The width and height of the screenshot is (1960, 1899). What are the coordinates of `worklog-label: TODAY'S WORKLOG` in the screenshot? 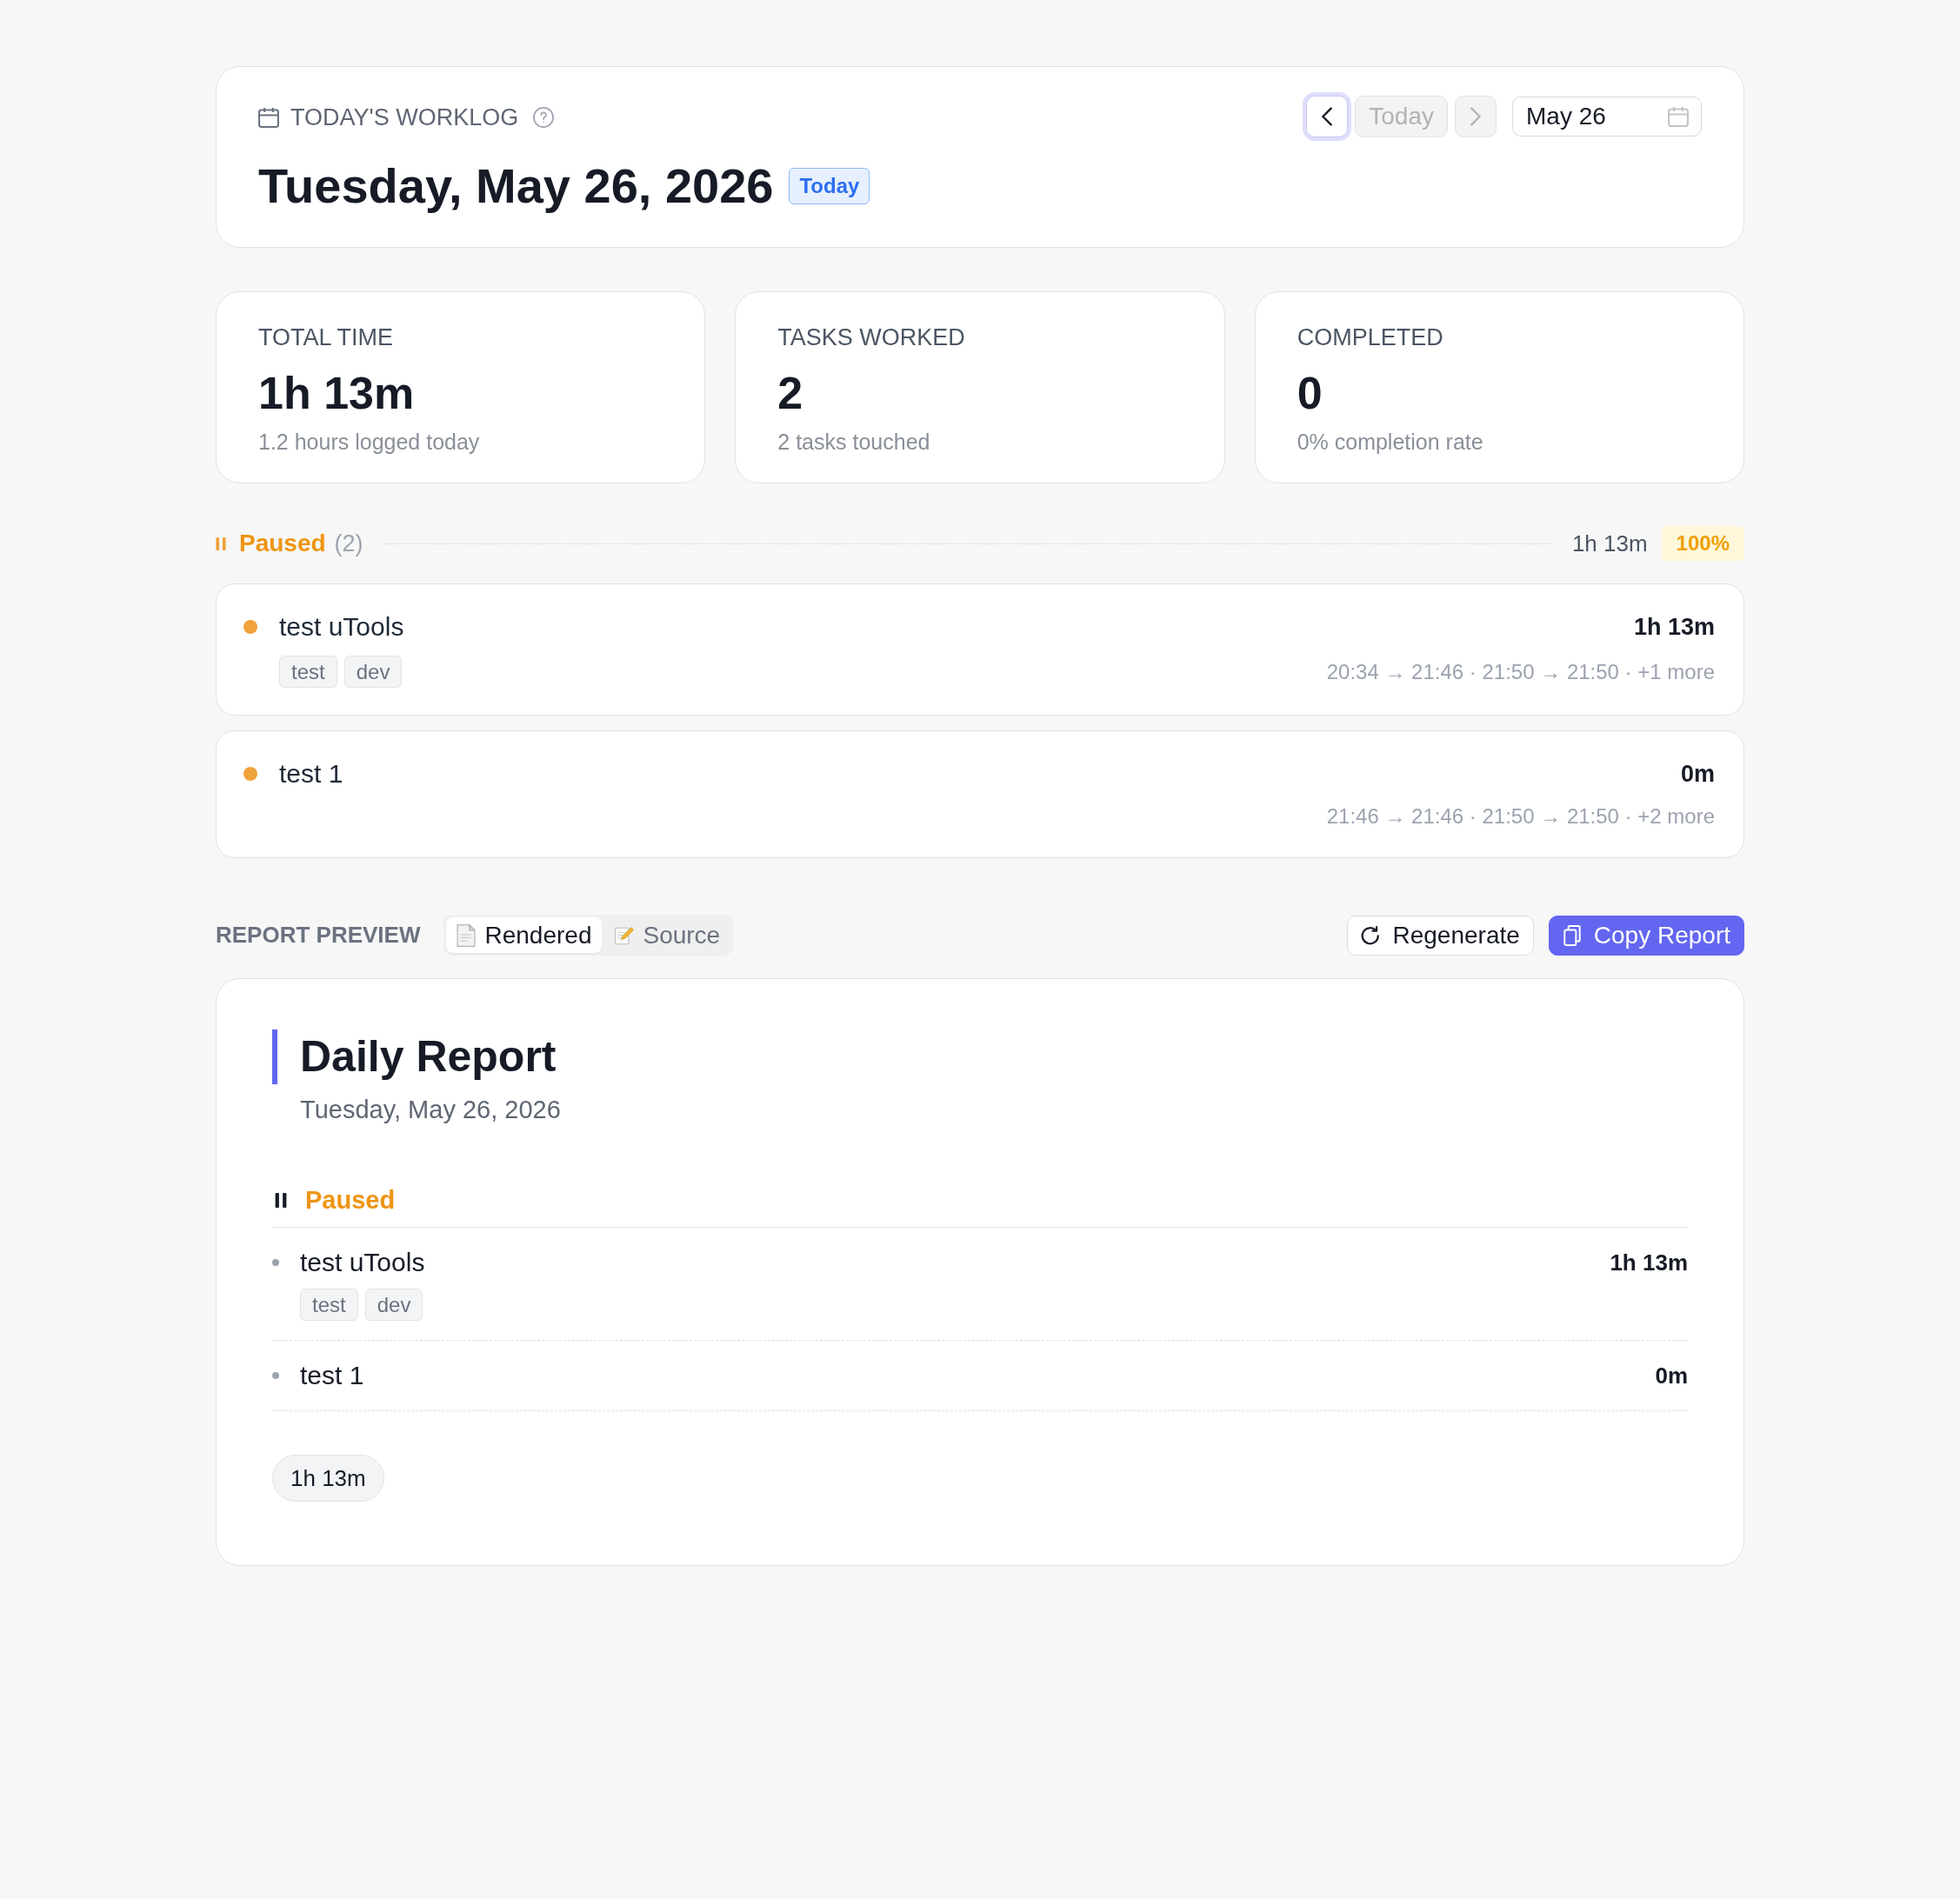 It's located at (404, 117).